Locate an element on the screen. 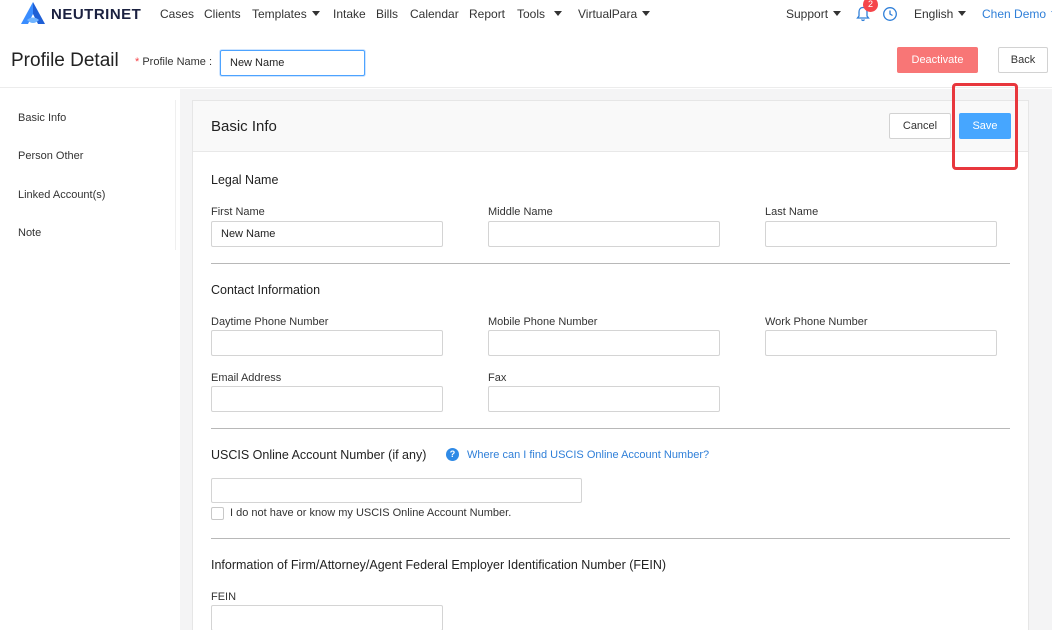  uscis-unknown-checkbox is located at coordinates (217, 513).